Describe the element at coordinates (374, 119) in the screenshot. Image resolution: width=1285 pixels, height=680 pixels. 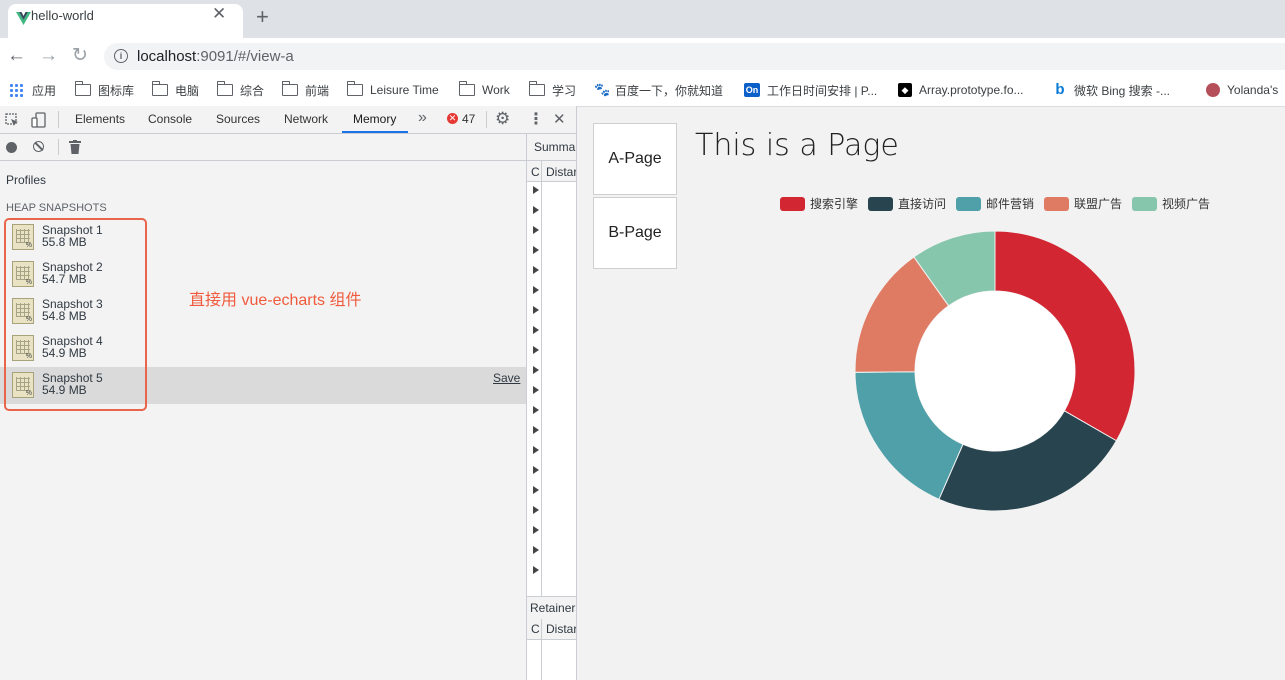
I see `tab-memory: Memory` at that location.